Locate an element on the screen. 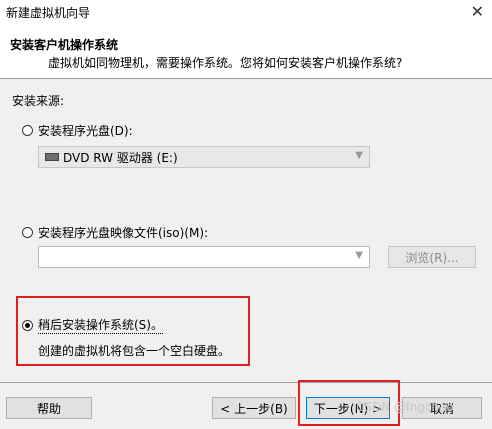  footer-divider is located at coordinates (246, 382).